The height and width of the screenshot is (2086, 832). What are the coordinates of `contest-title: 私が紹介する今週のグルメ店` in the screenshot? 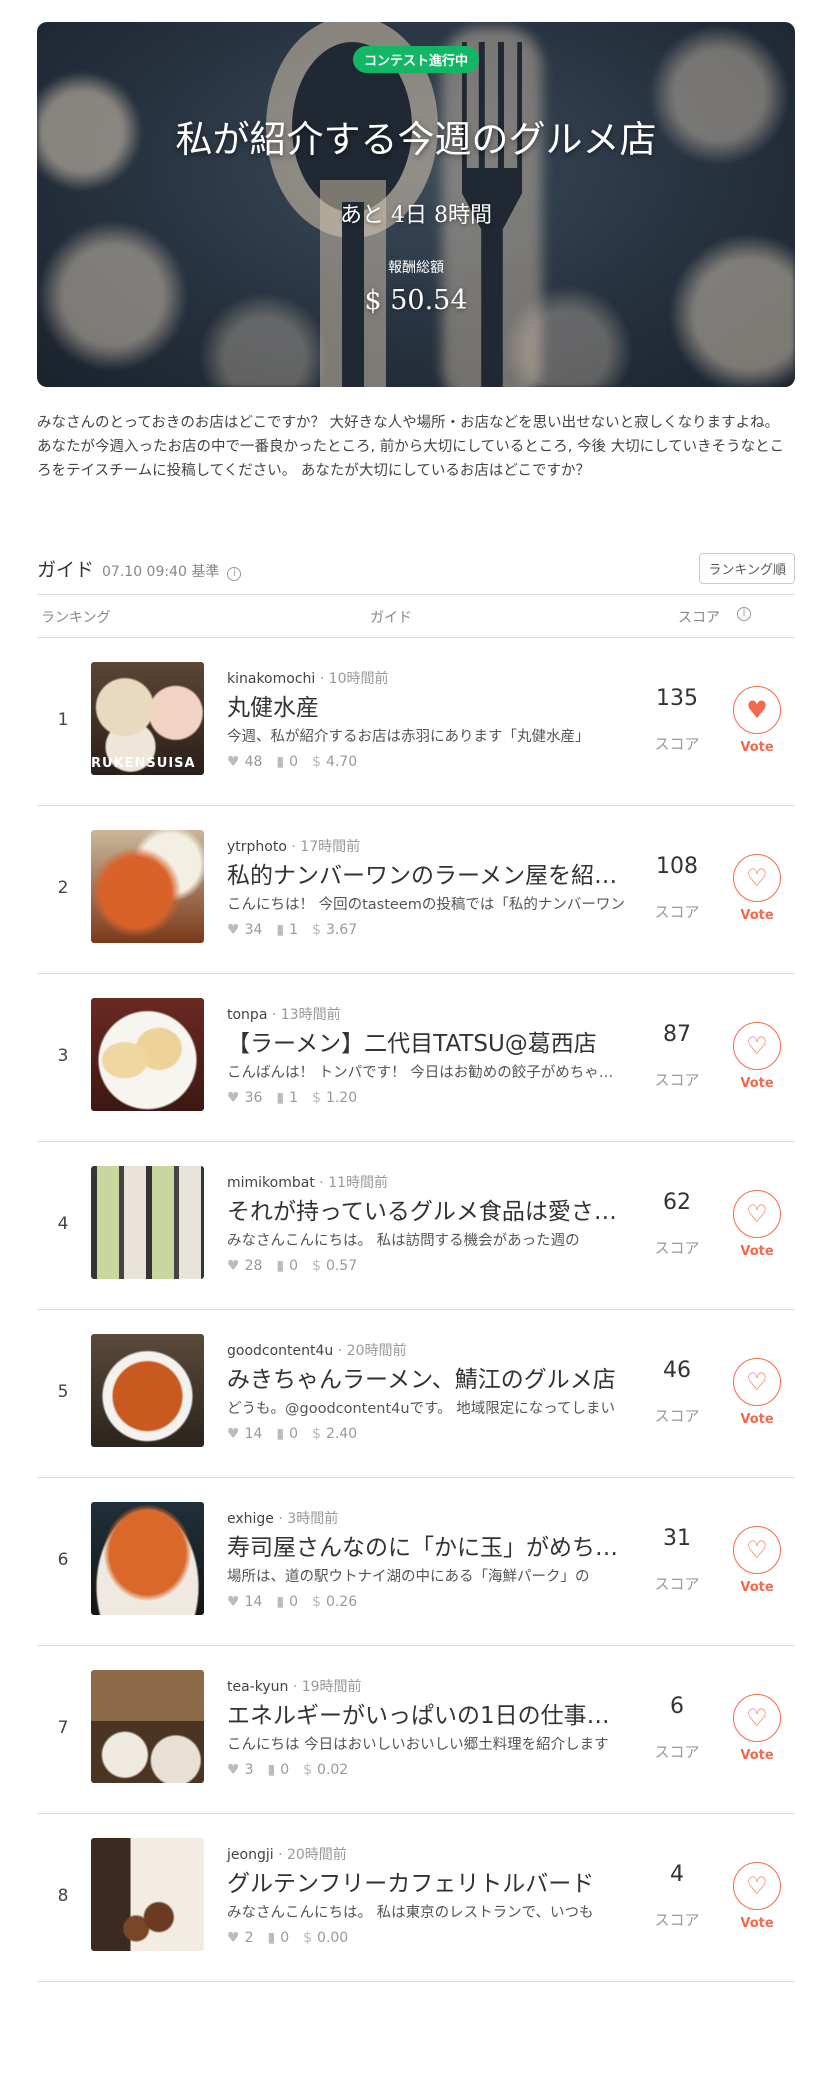 It's located at (416, 139).